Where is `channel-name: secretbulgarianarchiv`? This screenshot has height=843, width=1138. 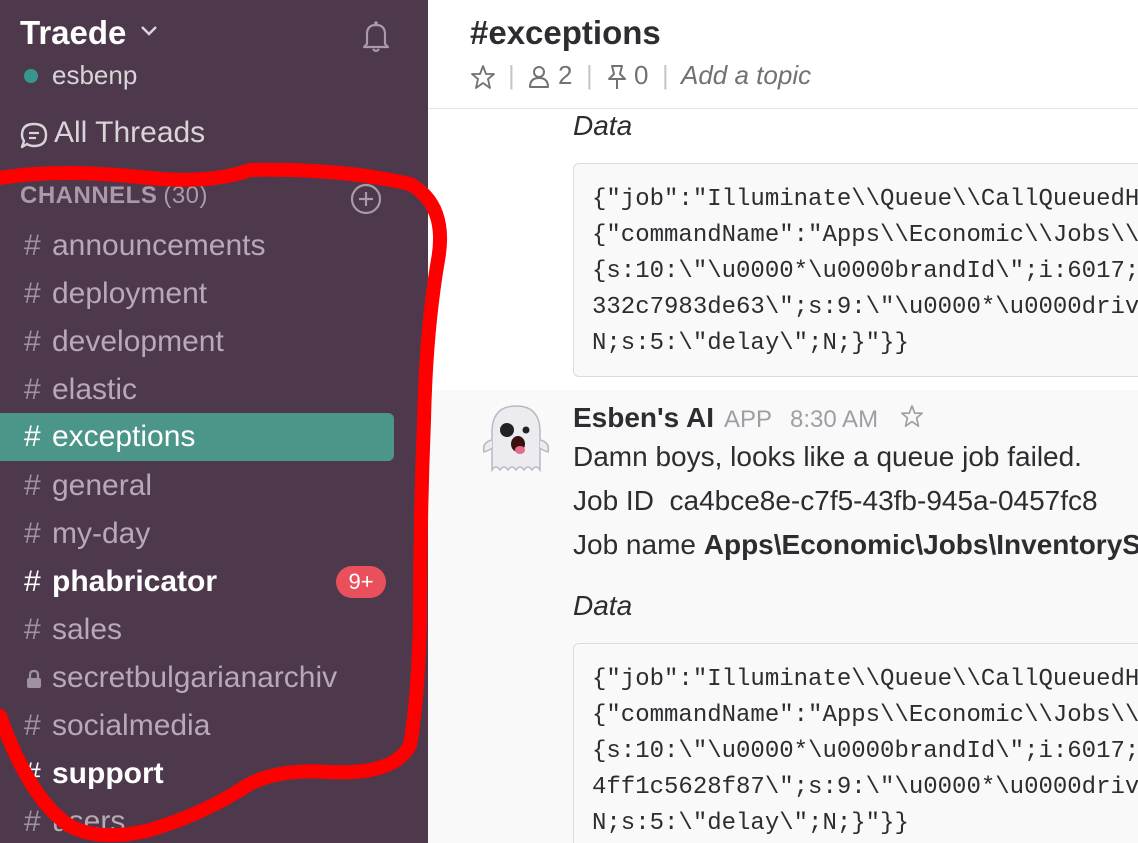 channel-name: secretbulgarianarchiv is located at coordinates (195, 677).